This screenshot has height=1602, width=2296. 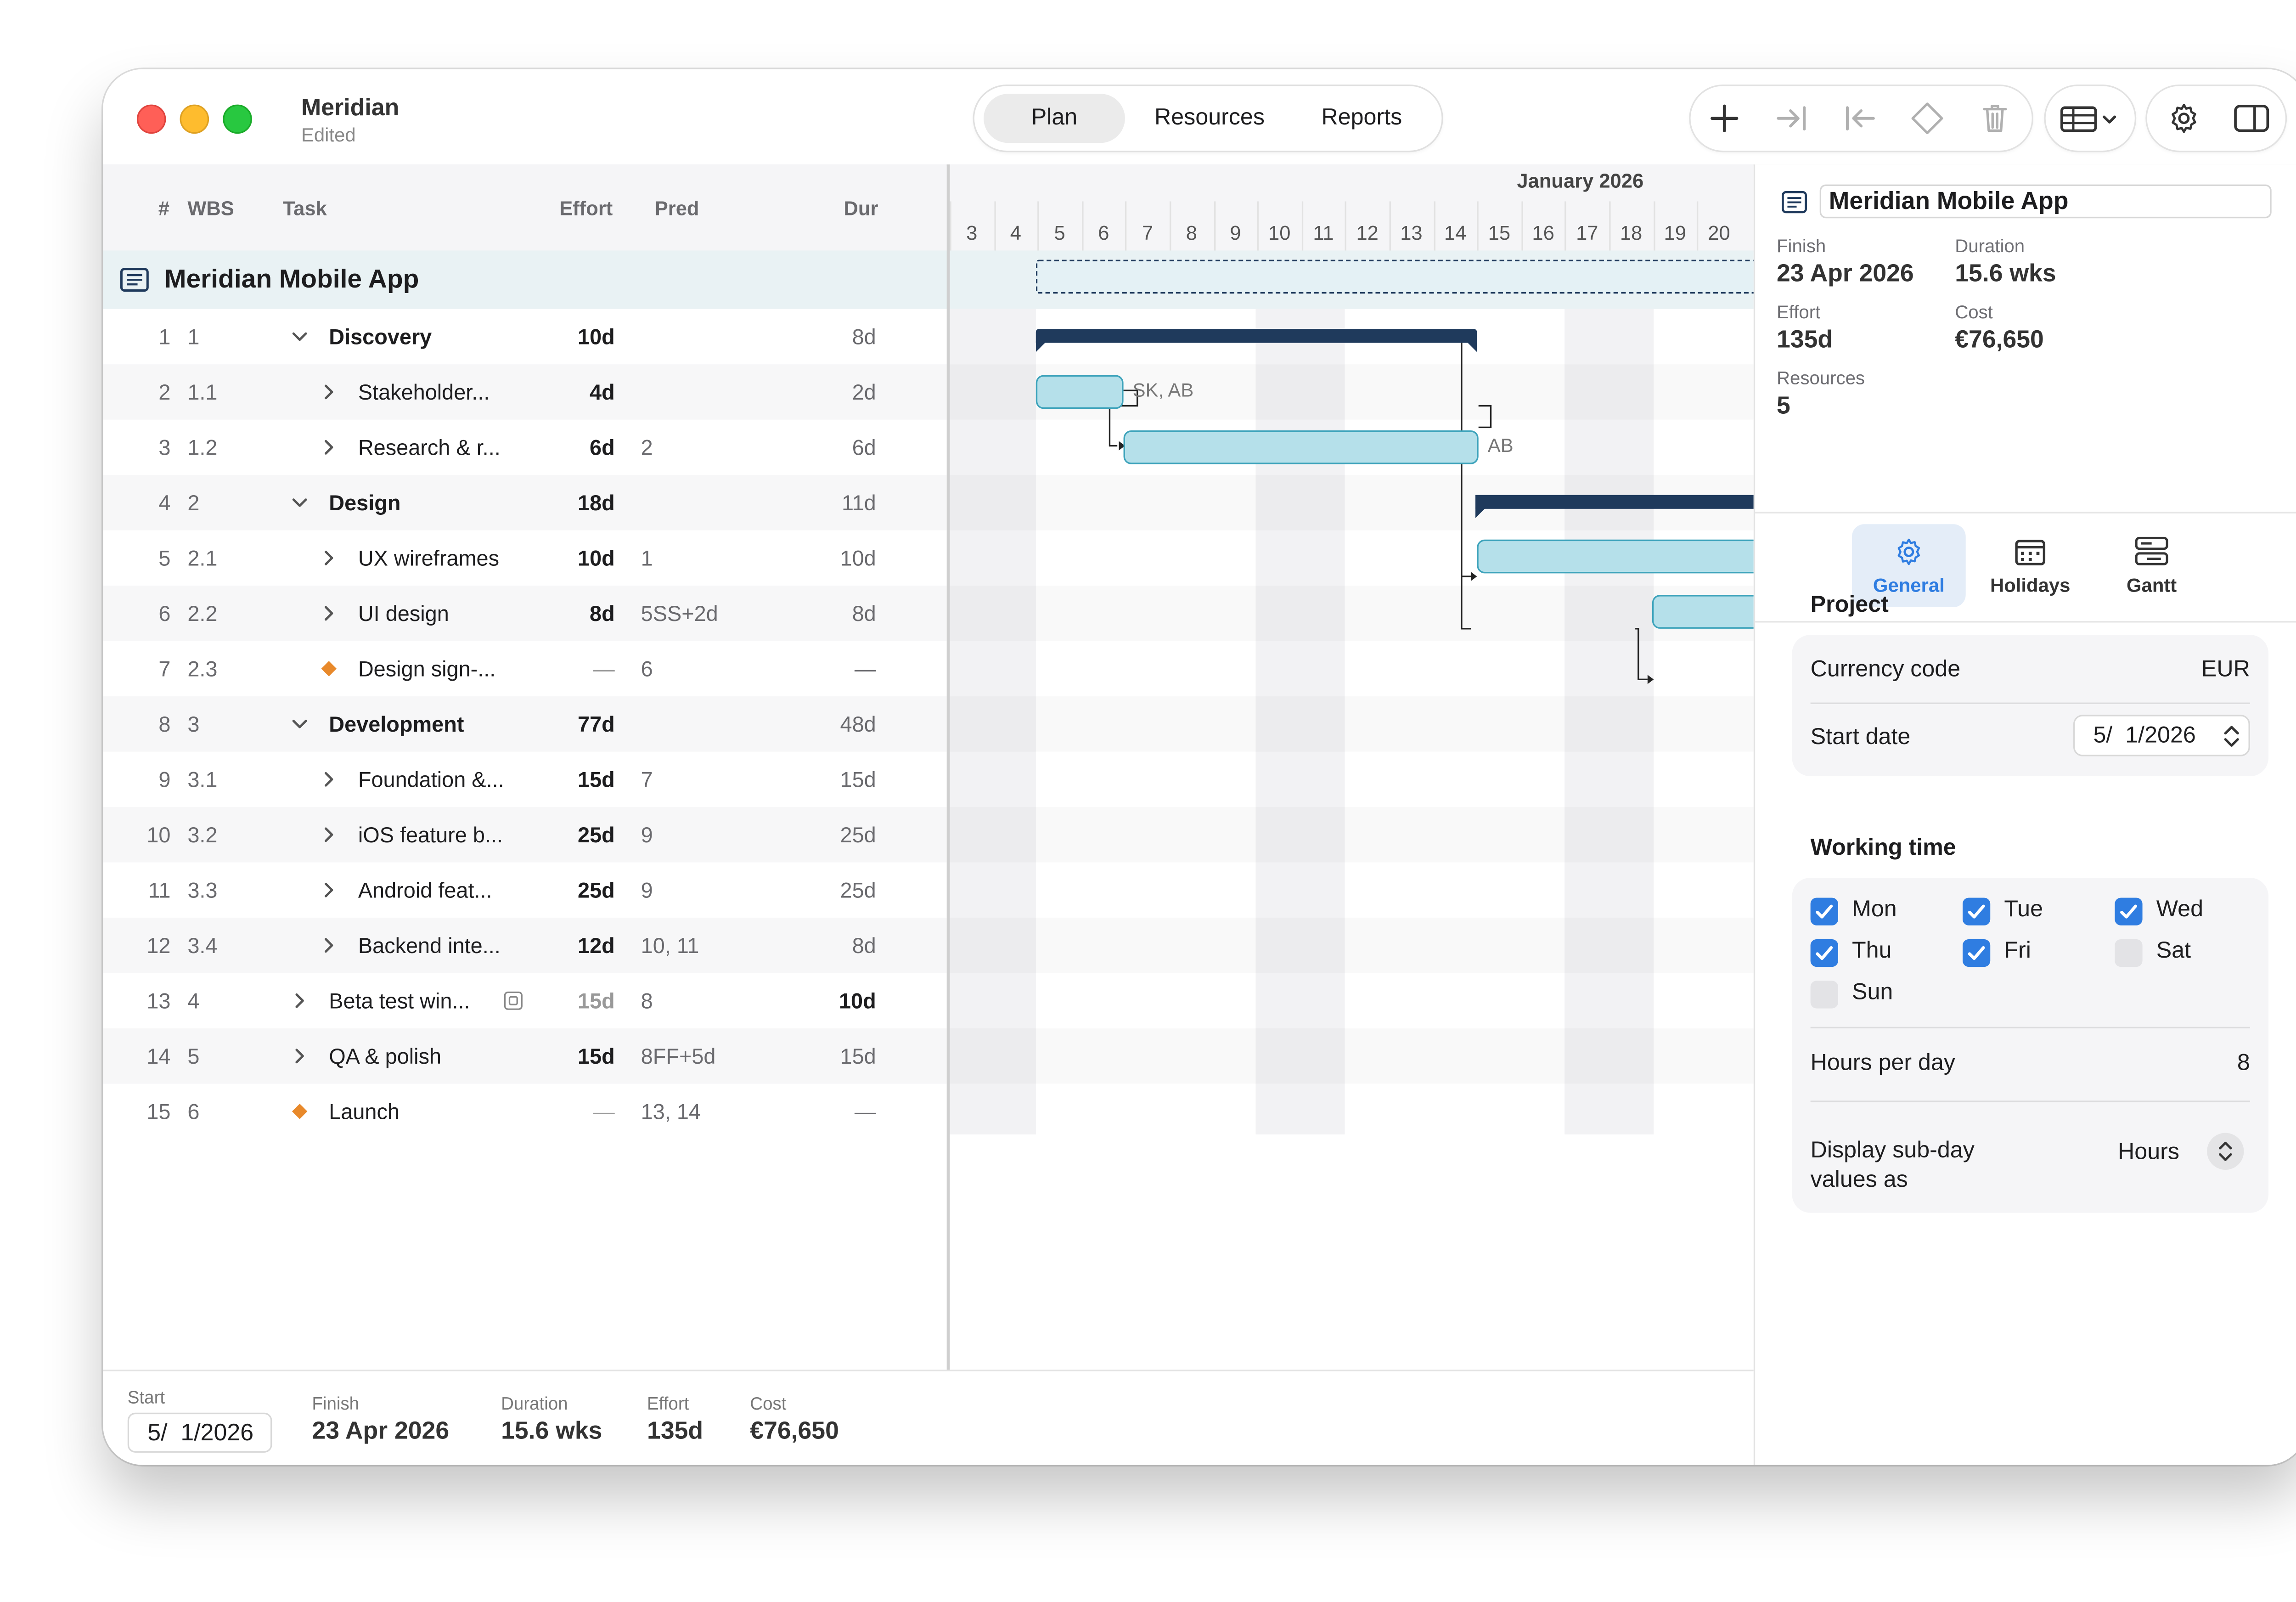 What do you see at coordinates (364, 502) in the screenshot?
I see `task-name: Design` at bounding box center [364, 502].